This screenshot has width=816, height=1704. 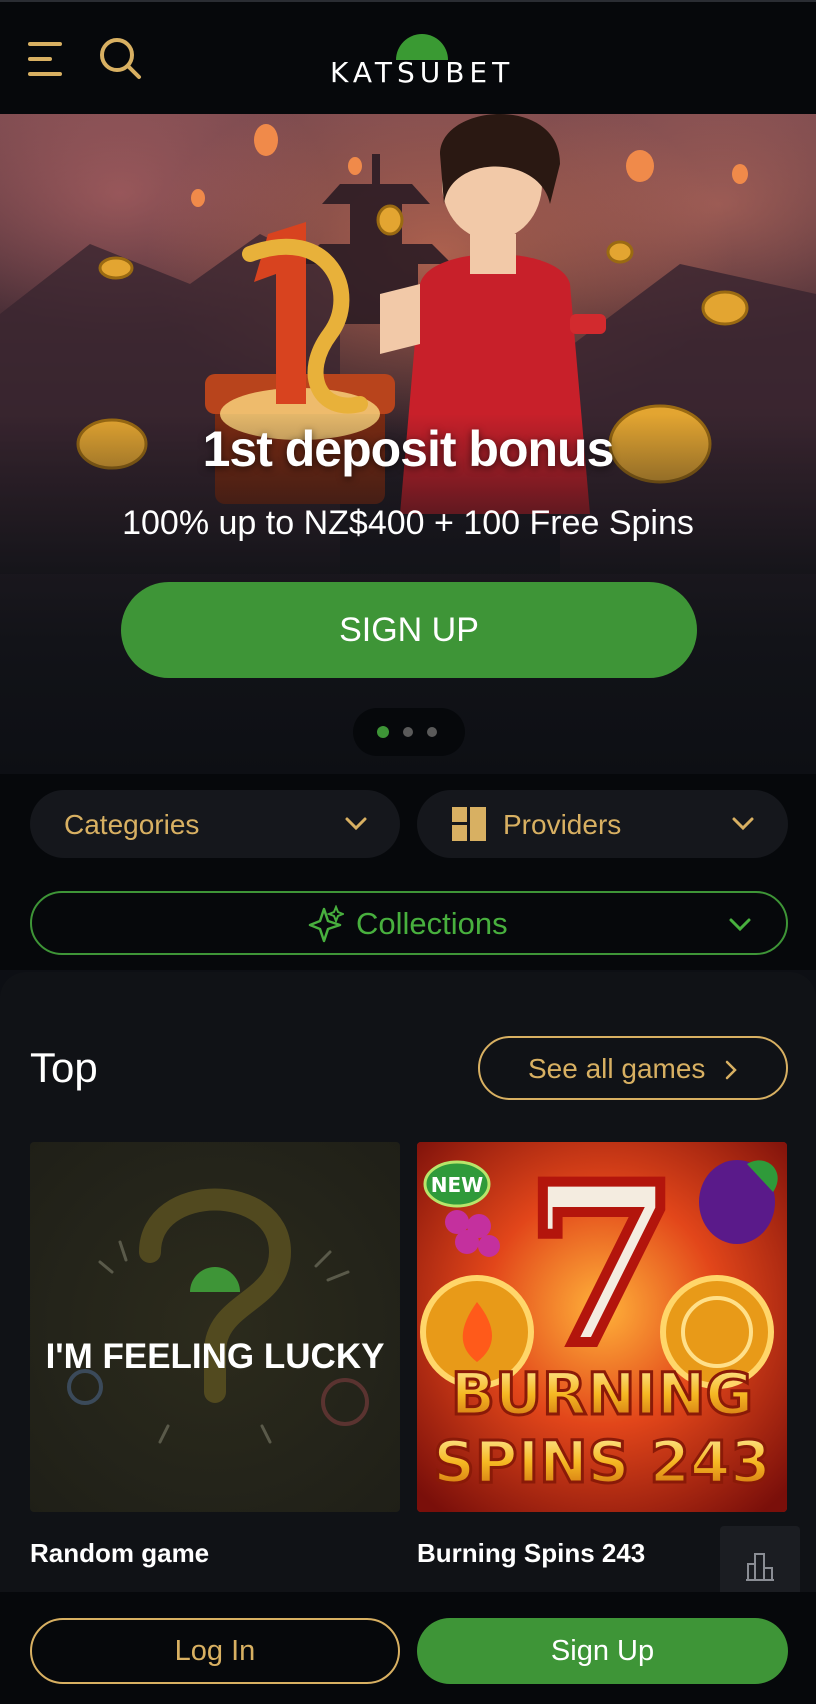 What do you see at coordinates (602, 1651) in the screenshot?
I see `signup-button: Sign Up` at bounding box center [602, 1651].